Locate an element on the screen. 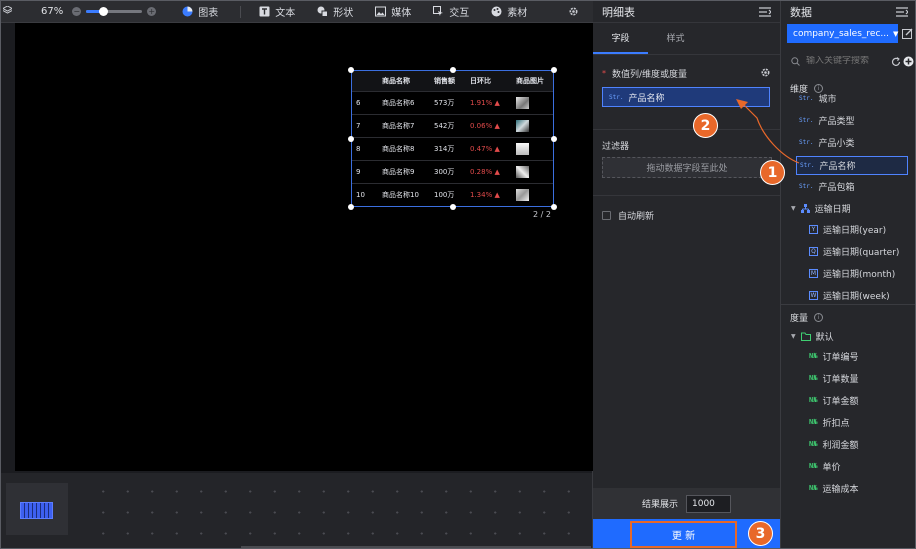  measure-item-discount: N№ 折扣点 is located at coordinates (829, 422).